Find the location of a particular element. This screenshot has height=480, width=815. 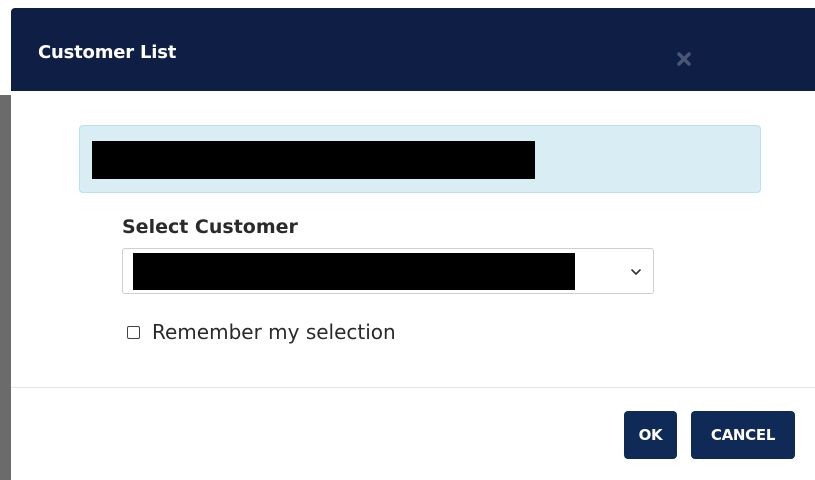

backdrop-top is located at coordinates (407, 4).